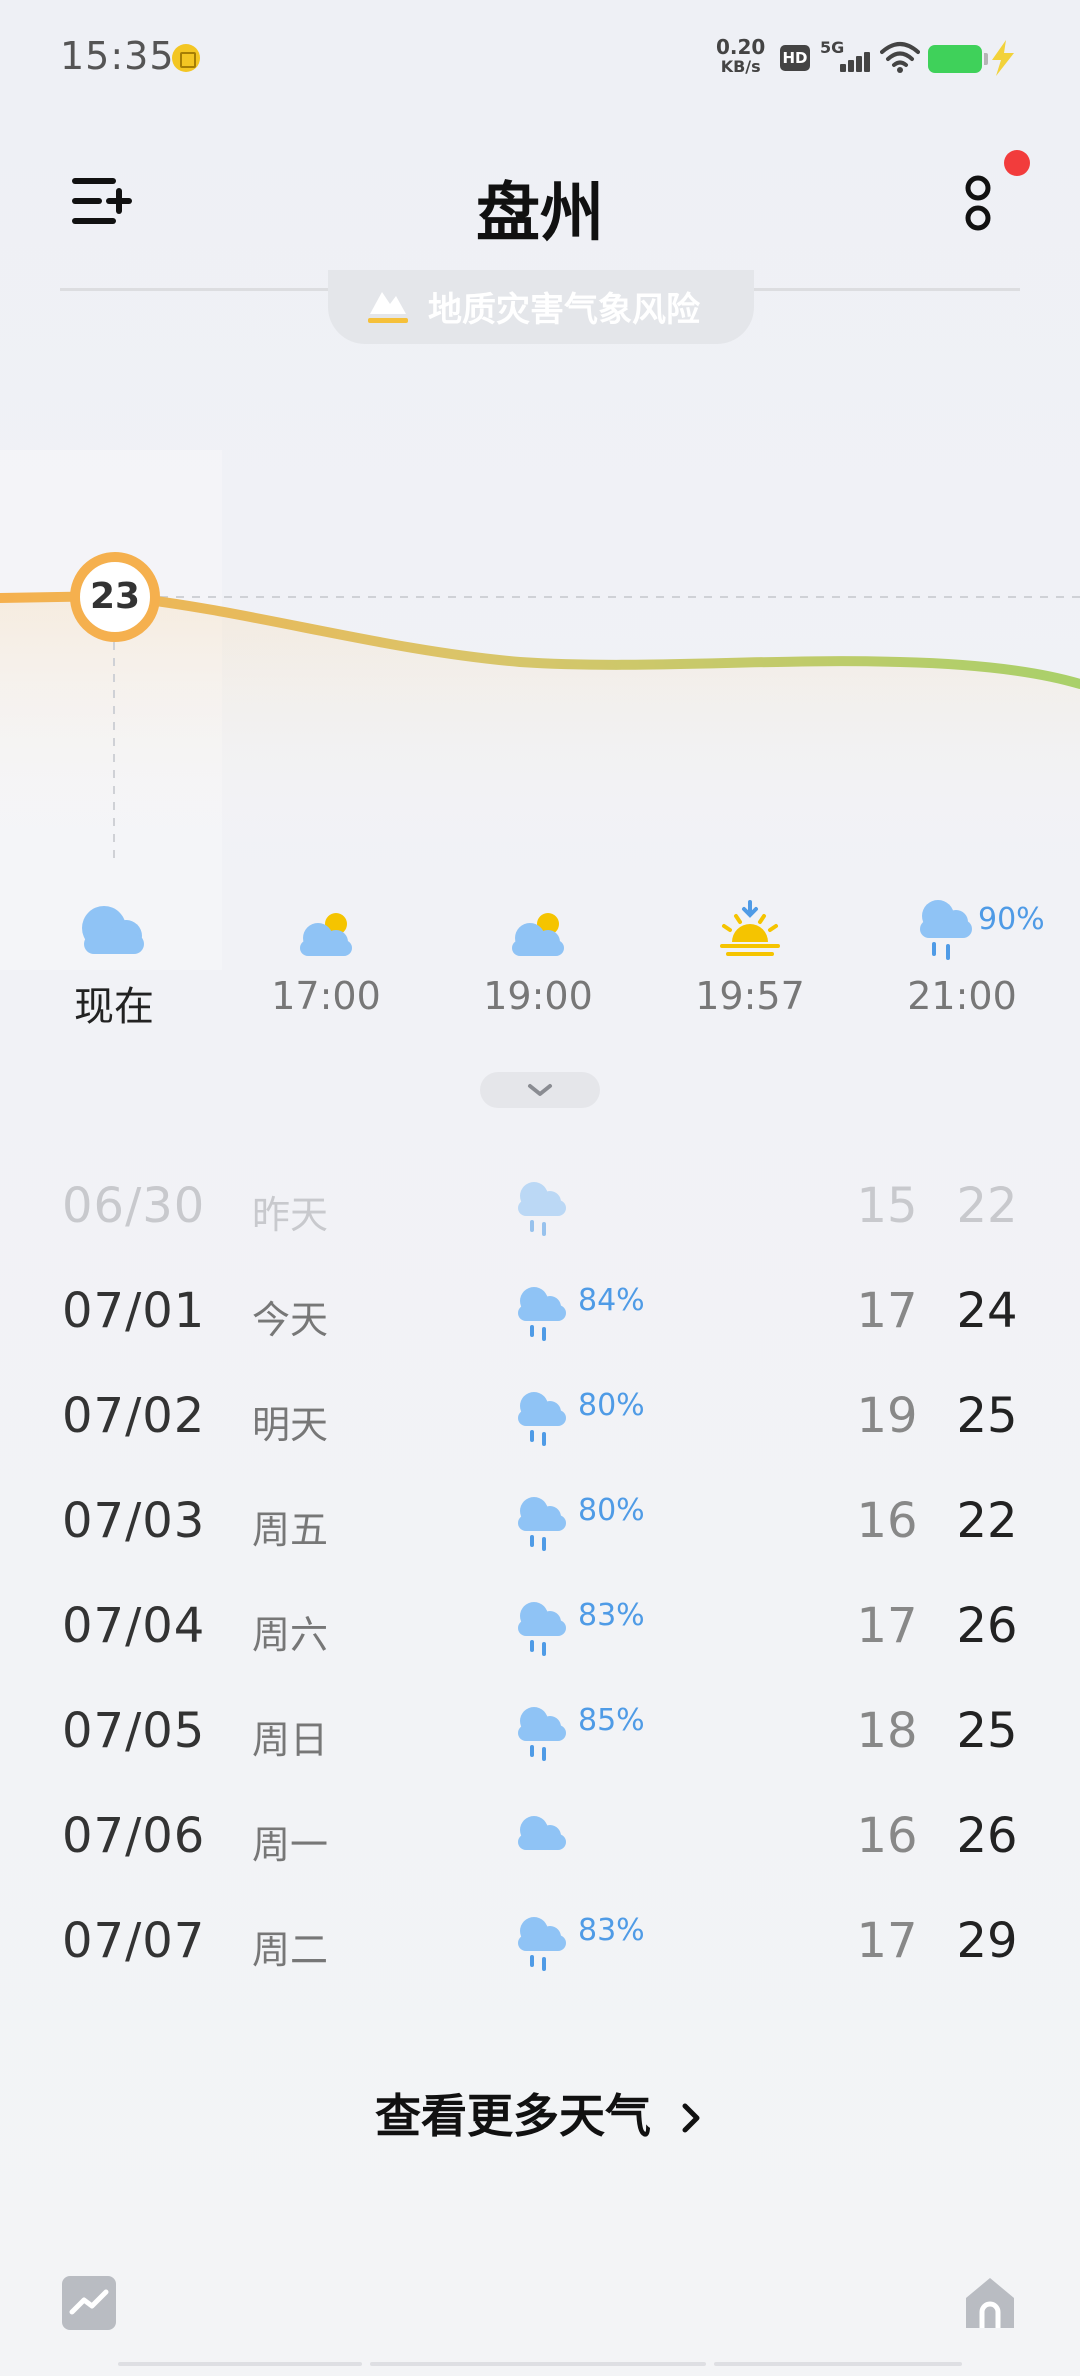  Describe the element at coordinates (134, 1521) in the screenshot. I see `daily-date: 07/03` at that location.